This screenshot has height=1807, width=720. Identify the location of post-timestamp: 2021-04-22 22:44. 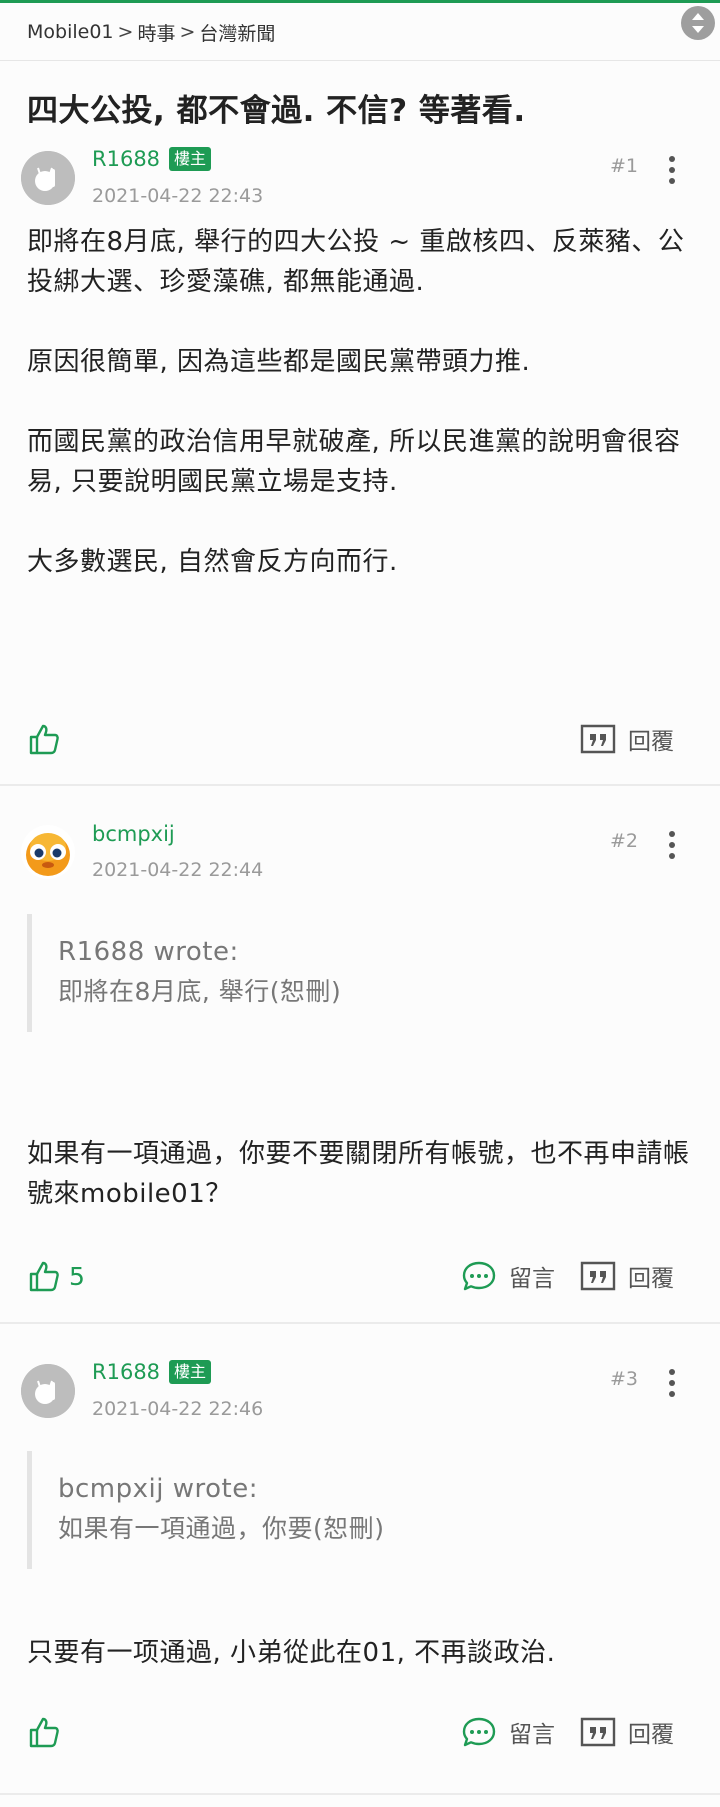
(178, 870).